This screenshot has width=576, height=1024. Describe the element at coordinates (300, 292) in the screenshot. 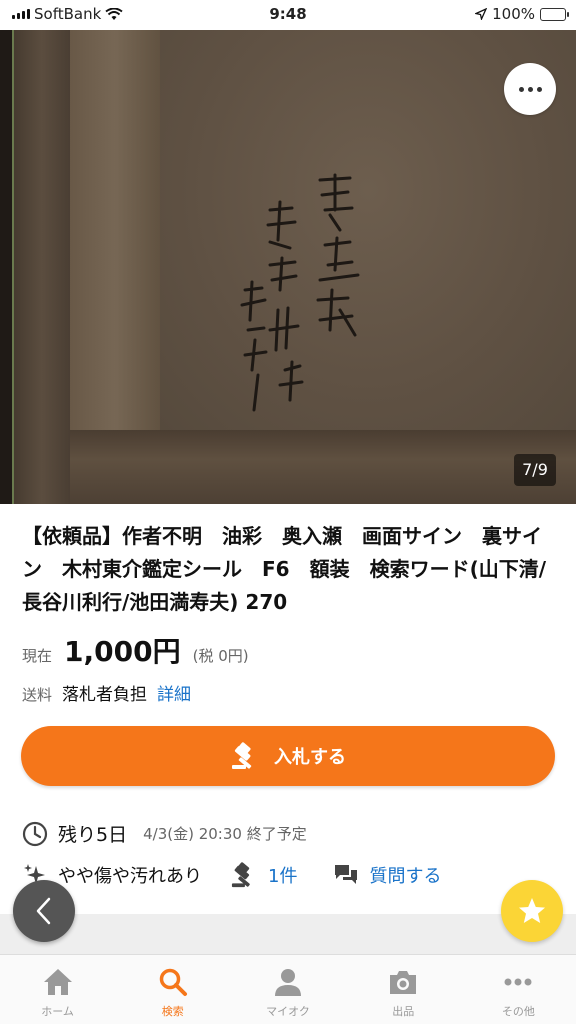

I see `signature-writing` at that location.